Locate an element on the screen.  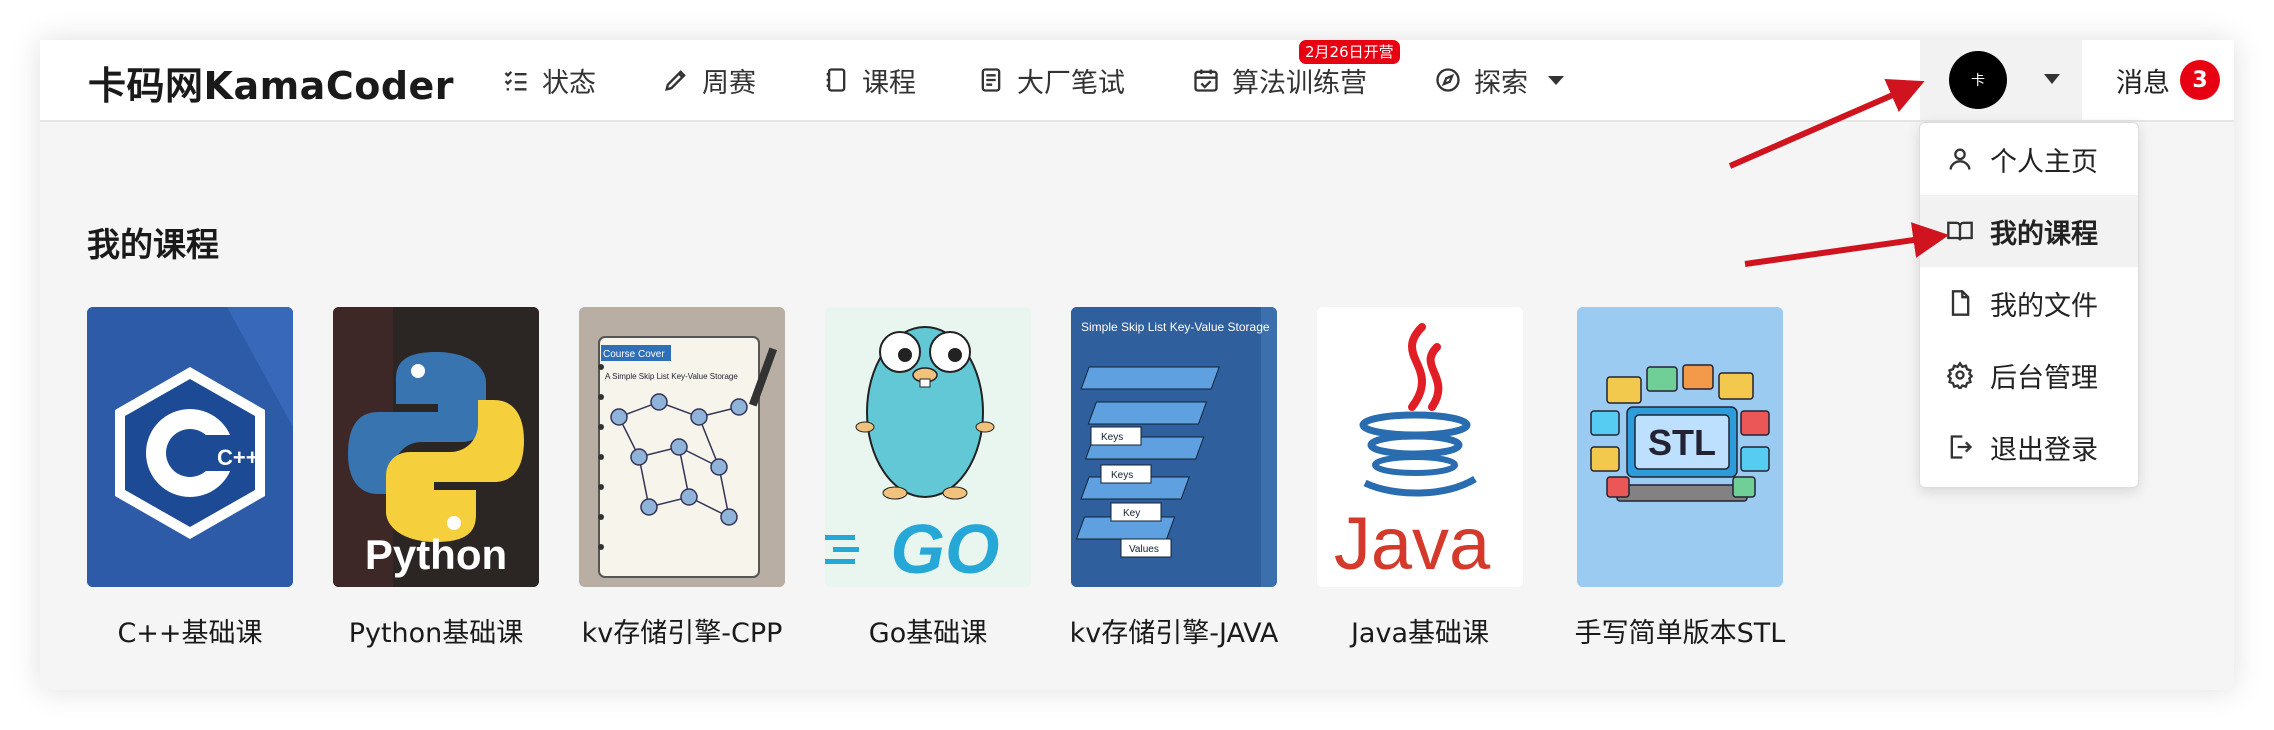
nav-item-courses: 课程 is located at coordinates (869, 80).